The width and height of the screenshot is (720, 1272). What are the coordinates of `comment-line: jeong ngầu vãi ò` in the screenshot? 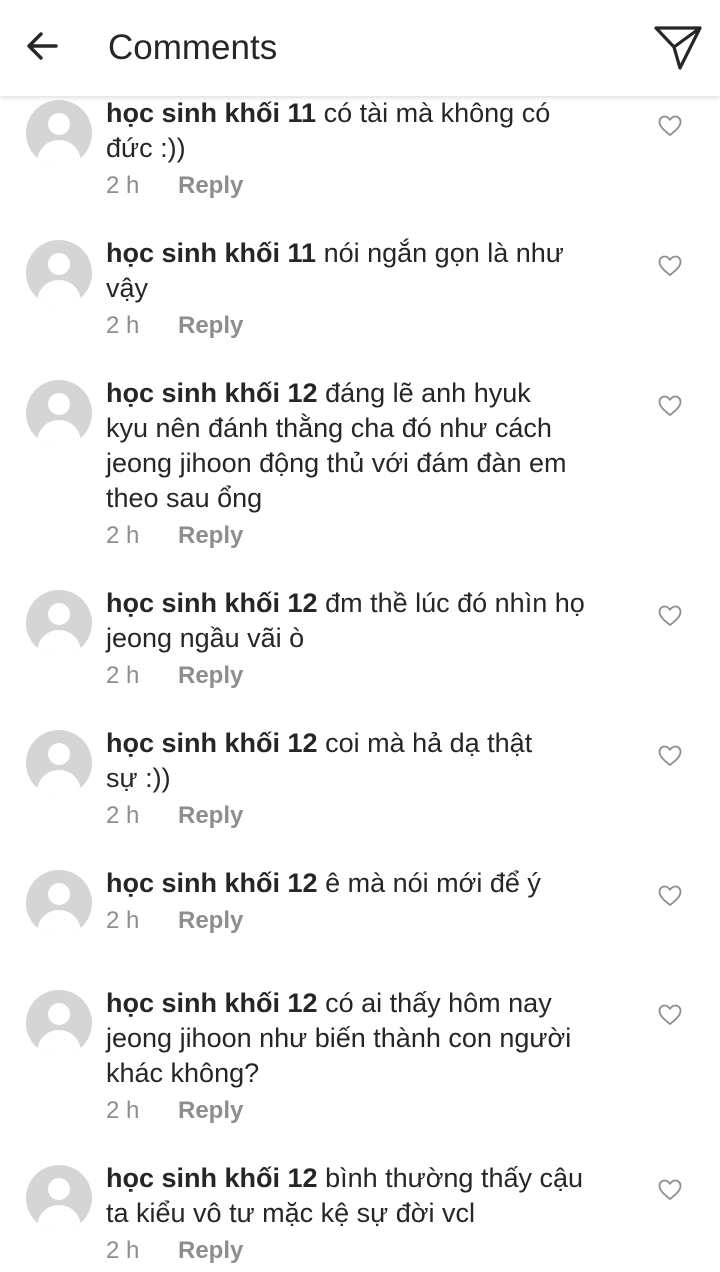 It's located at (366, 638).